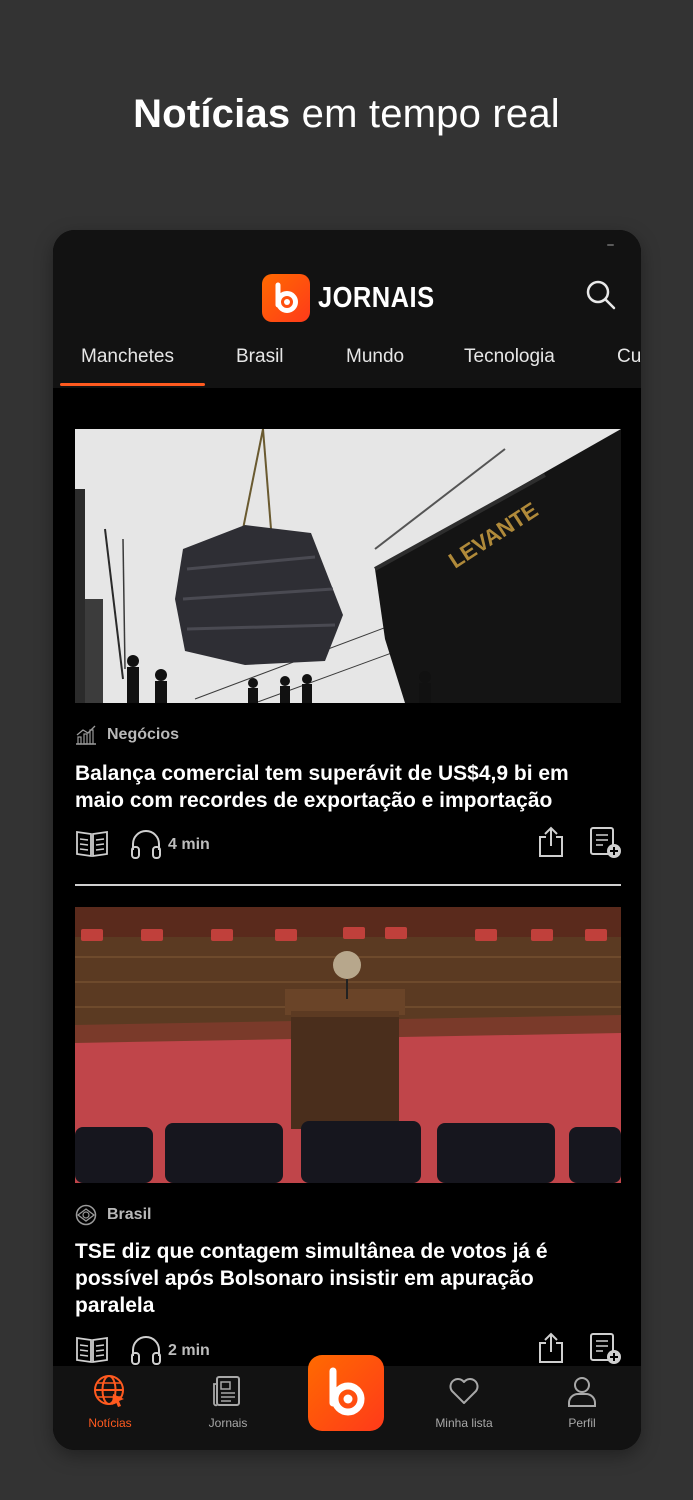  I want to click on article-divider, so click(348, 885).